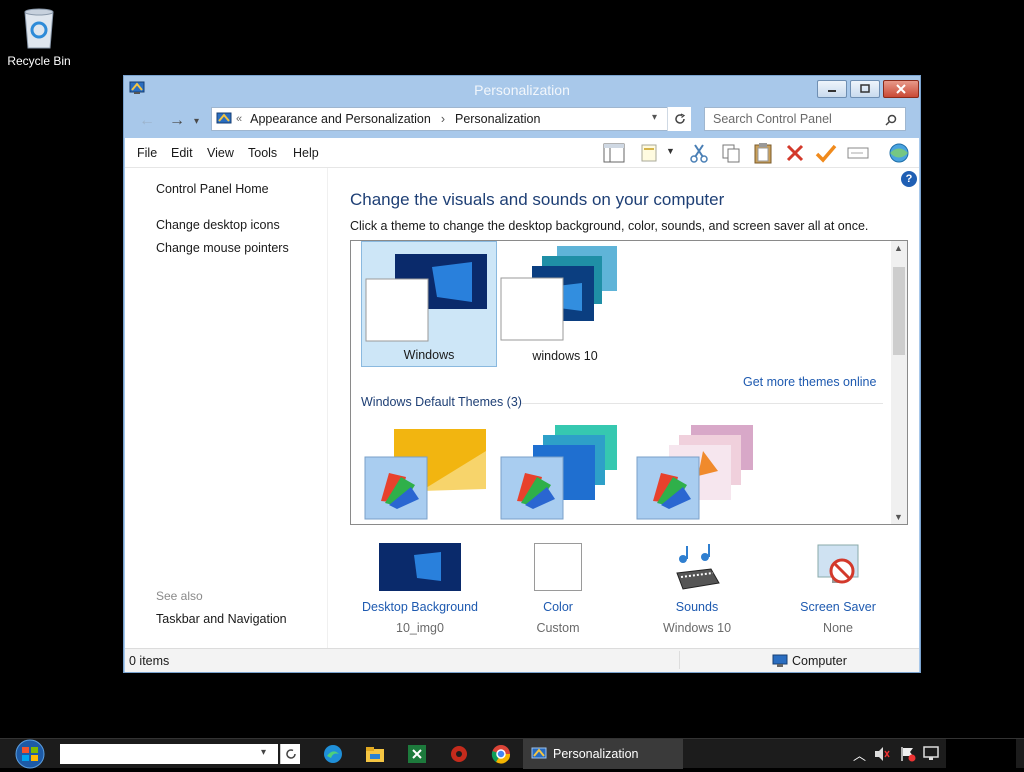  I want to click on action-center-flag-icon, so click(908, 754).